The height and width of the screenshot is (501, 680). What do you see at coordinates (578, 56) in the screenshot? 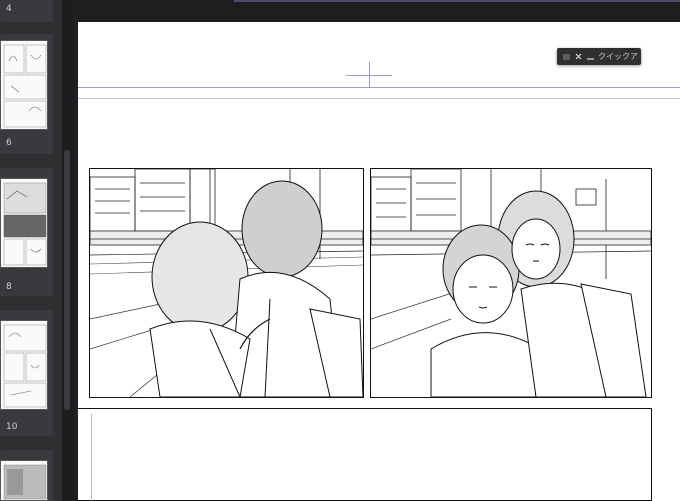
I see `close-icon` at bounding box center [578, 56].